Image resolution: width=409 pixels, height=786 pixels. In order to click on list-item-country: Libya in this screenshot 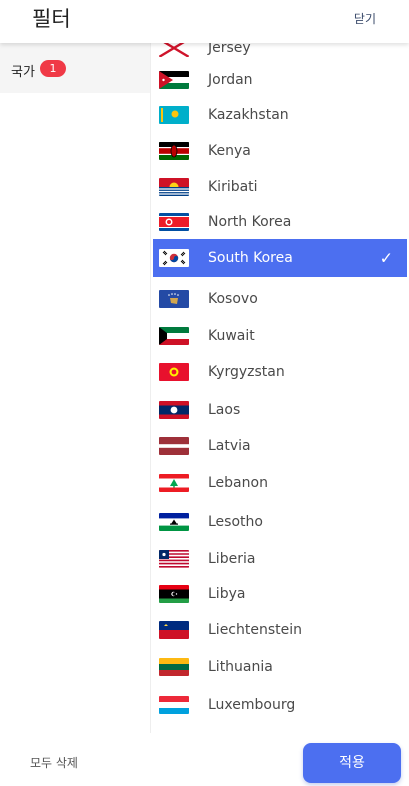, I will do `click(280, 593)`.